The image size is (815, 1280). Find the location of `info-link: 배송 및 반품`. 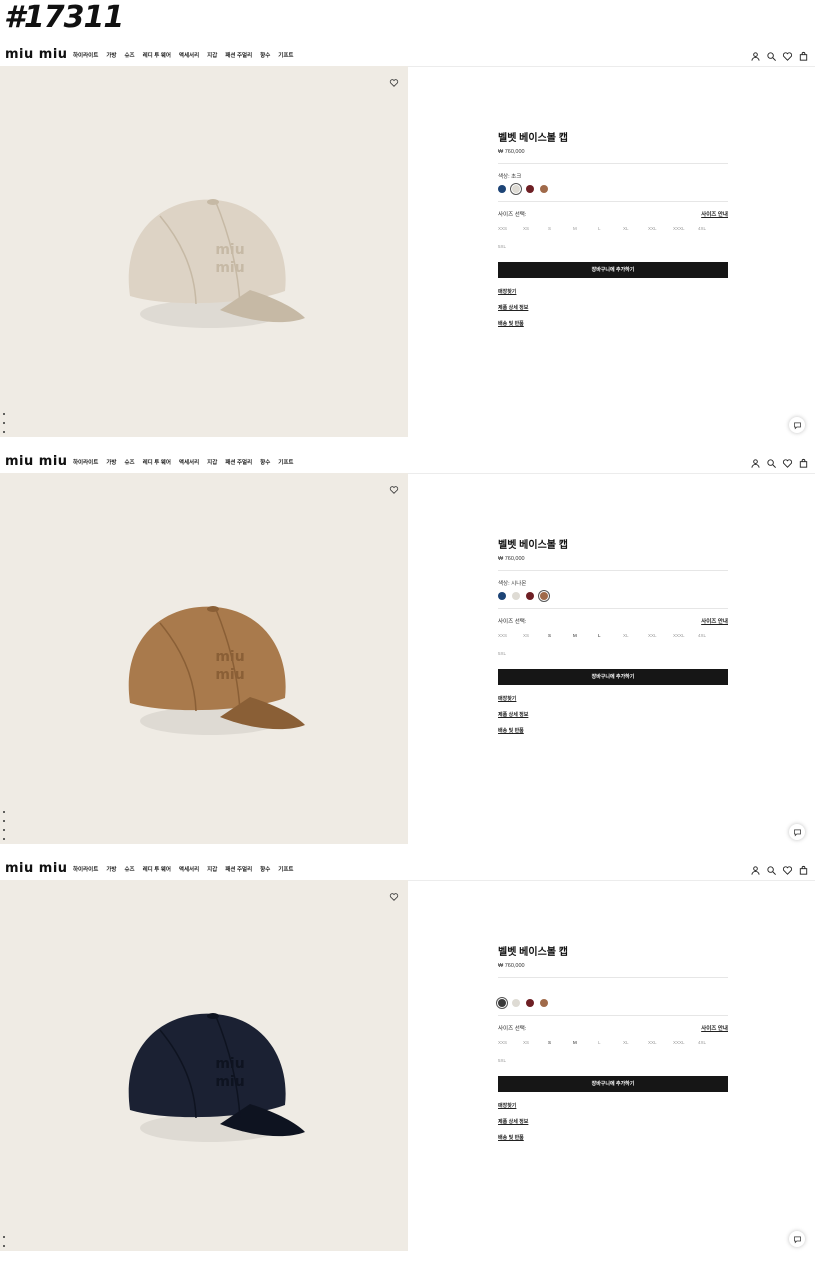

info-link: 배송 및 반품 is located at coordinates (613, 1137).